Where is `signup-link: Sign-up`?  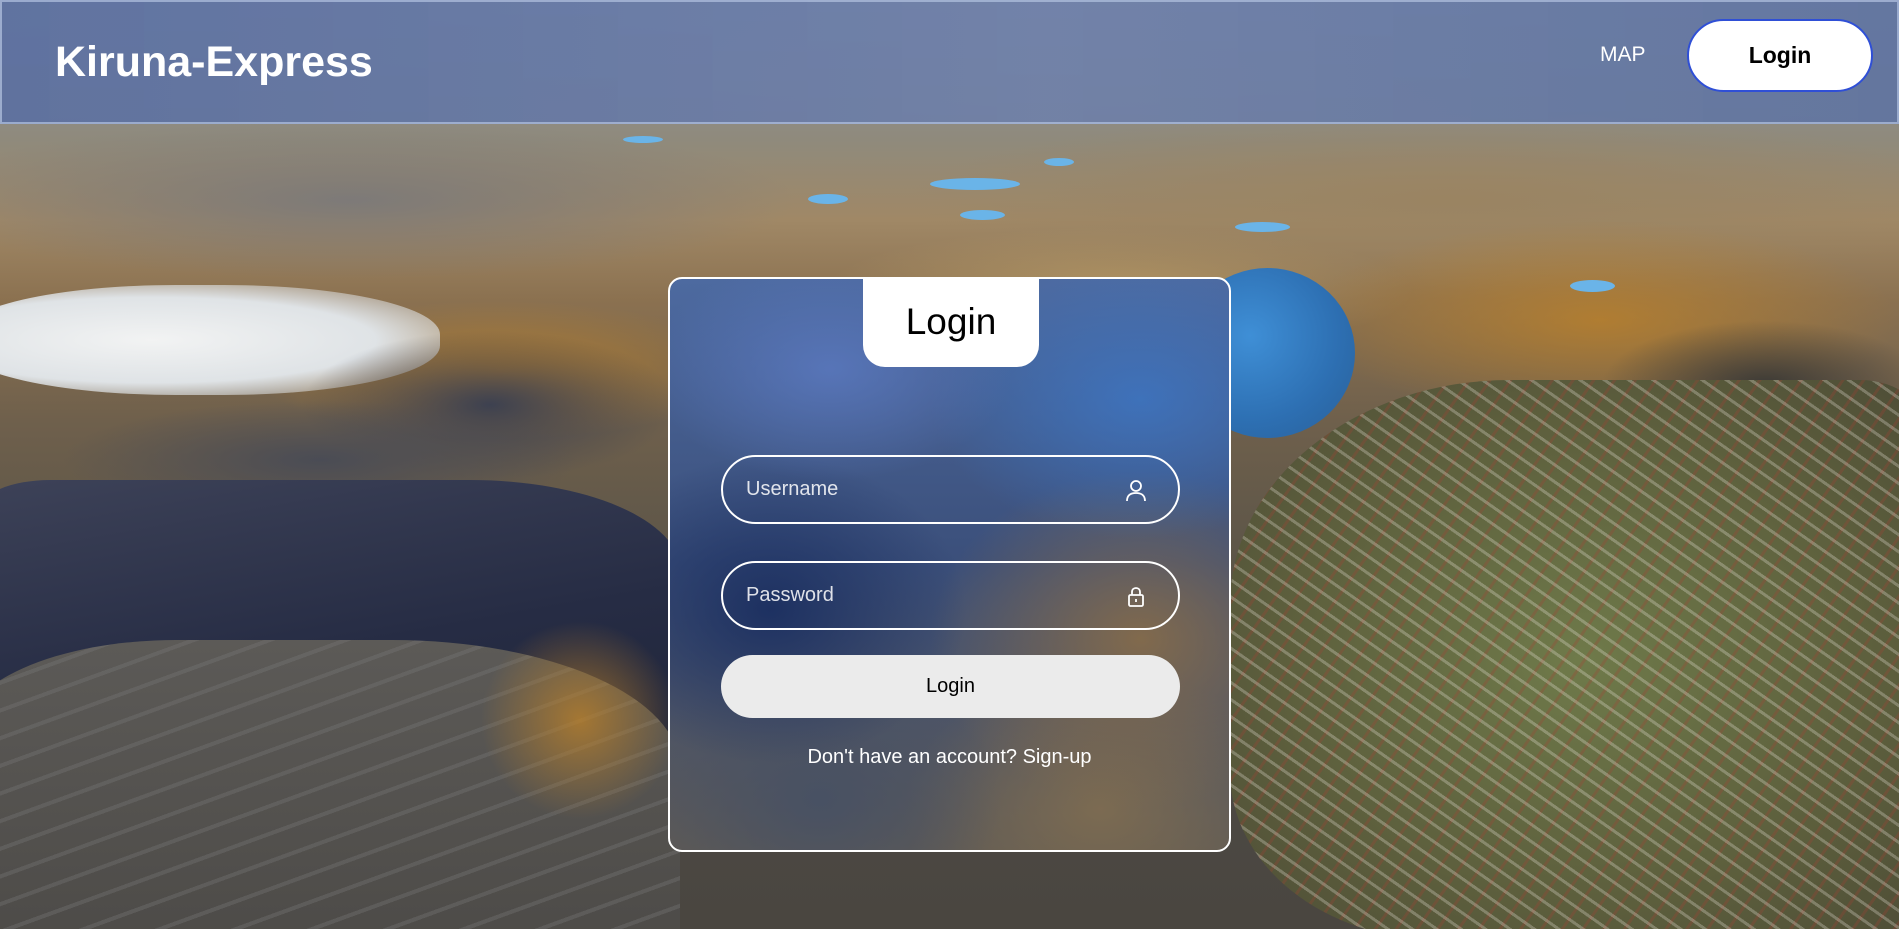
signup-link: Sign-up is located at coordinates (1057, 757).